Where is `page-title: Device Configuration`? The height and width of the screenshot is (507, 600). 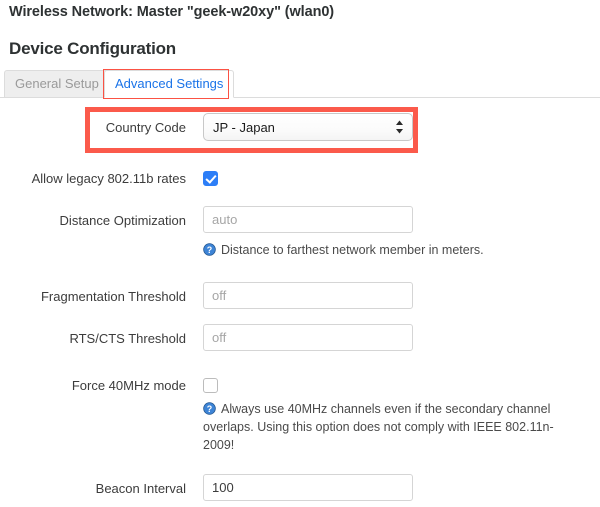
page-title: Device Configuration is located at coordinates (92, 48).